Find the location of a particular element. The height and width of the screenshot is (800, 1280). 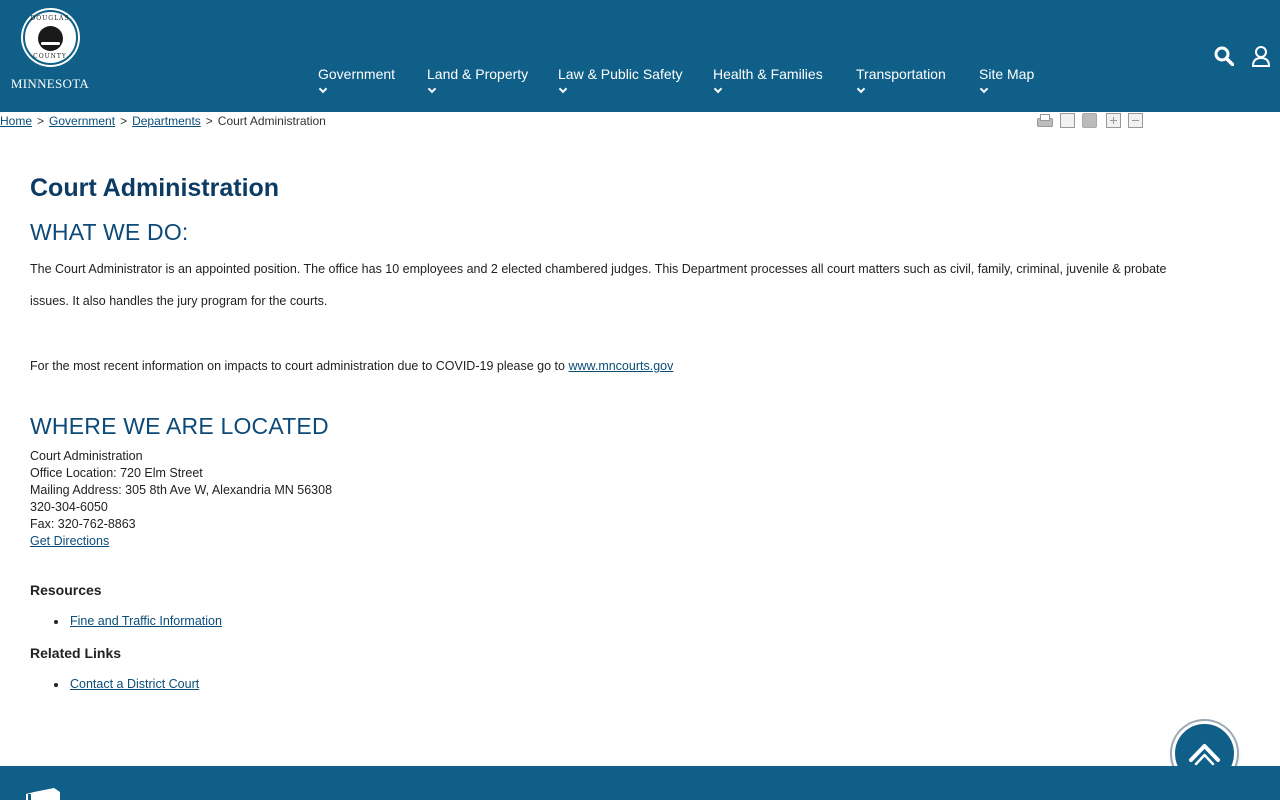

breadcrumb-current: Court Administration is located at coordinates (271, 121).